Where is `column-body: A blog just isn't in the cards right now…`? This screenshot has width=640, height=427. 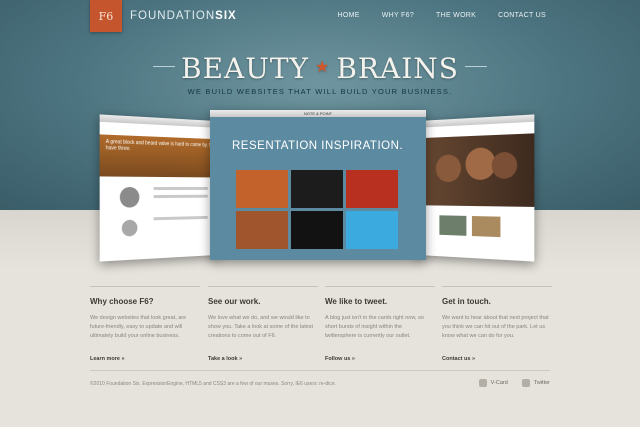 column-body: A blog just isn't in the cards right now… is located at coordinates (374, 327).